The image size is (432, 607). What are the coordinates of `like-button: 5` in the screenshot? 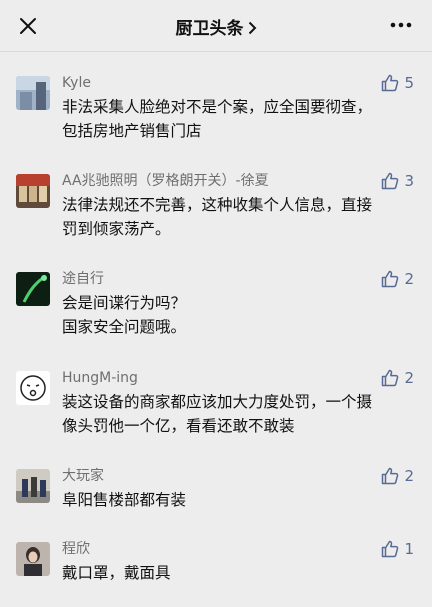 It's located at (397, 83).